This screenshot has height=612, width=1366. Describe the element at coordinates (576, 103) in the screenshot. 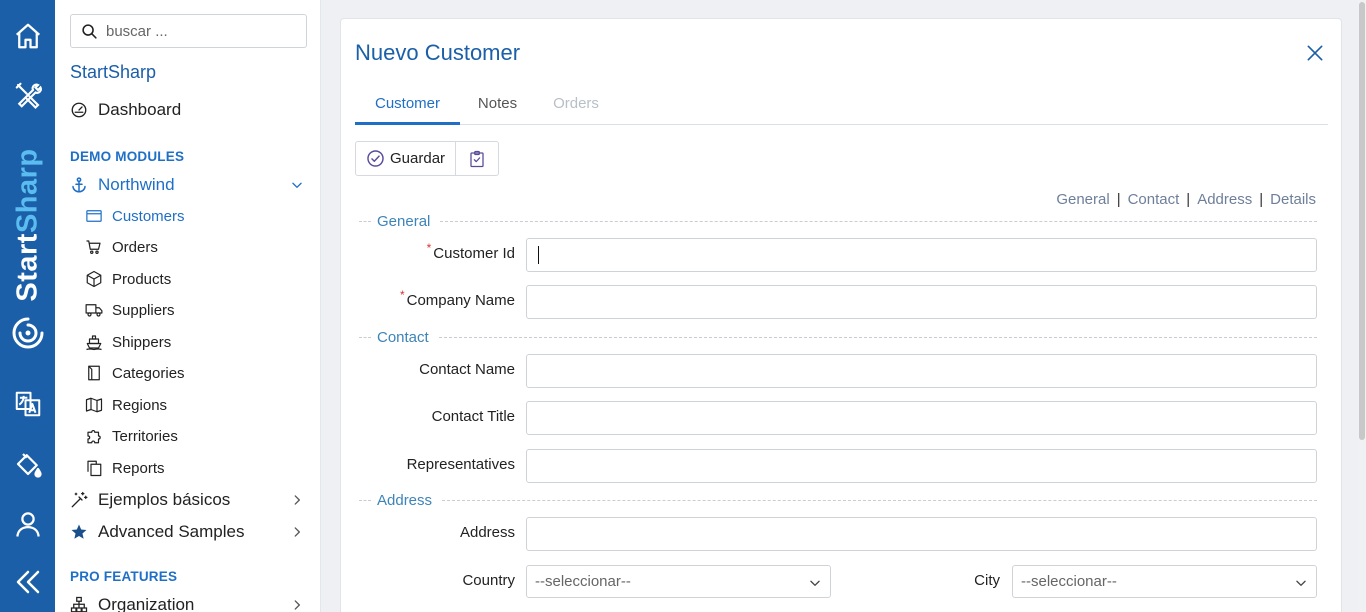

I see `tab-orders: Orders` at that location.